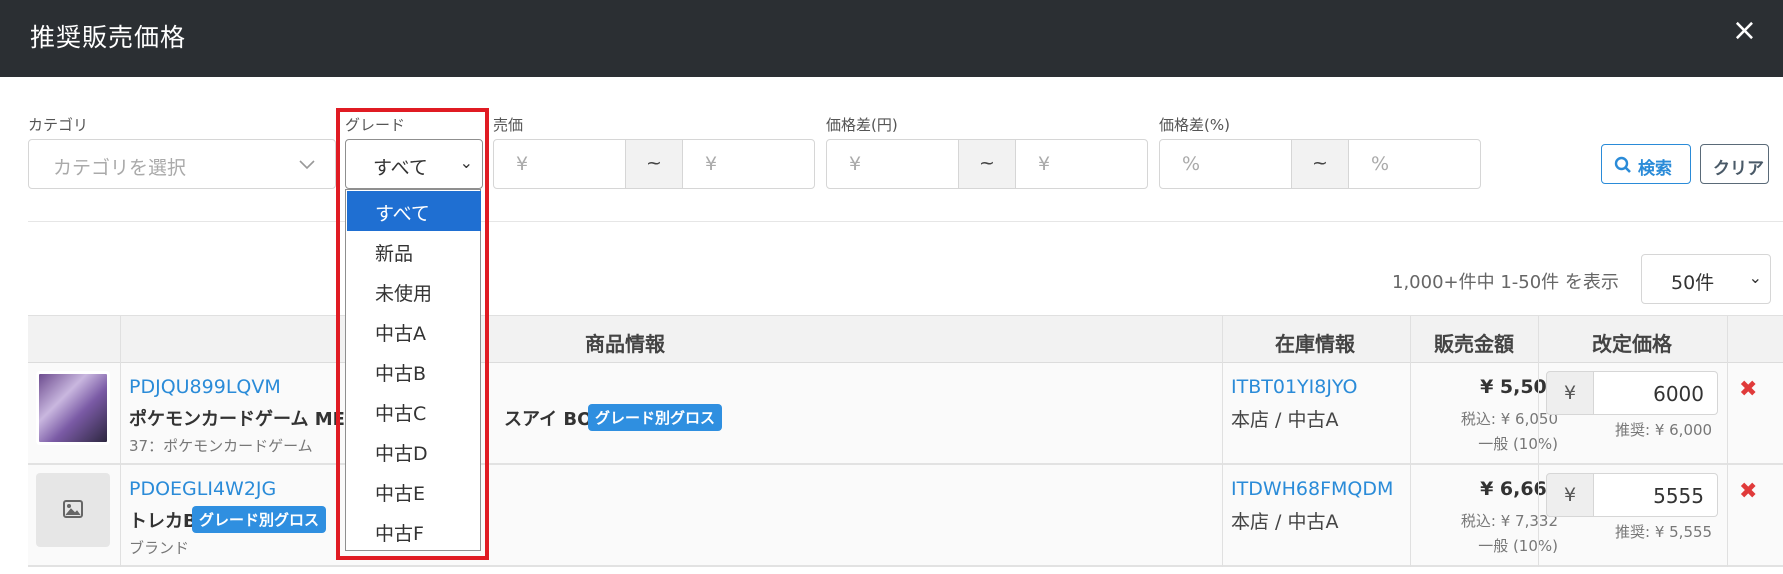 The image size is (1783, 574). Describe the element at coordinates (862, 125) in the screenshot. I see `diff-yen-label: 価格差(円)` at that location.